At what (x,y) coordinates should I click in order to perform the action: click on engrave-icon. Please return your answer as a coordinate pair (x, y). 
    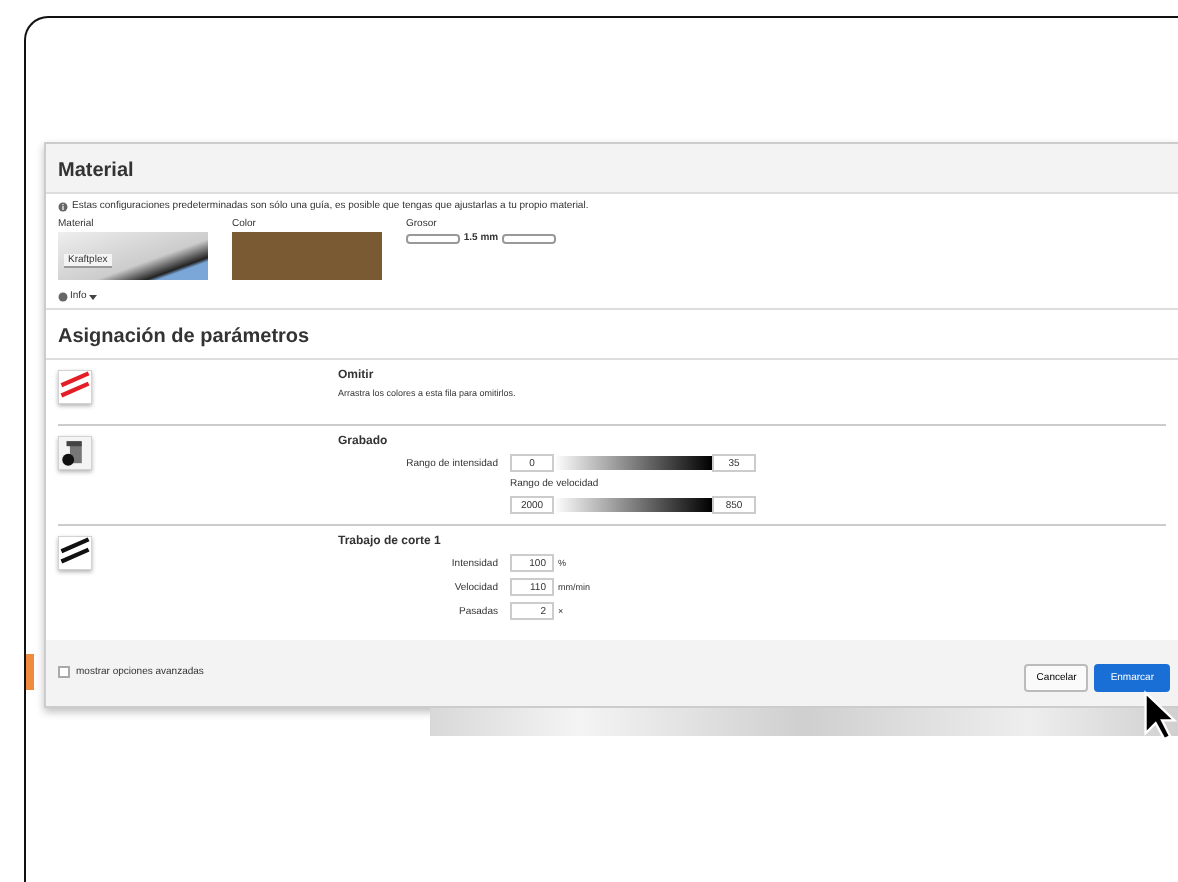
    Looking at the image, I should click on (75, 453).